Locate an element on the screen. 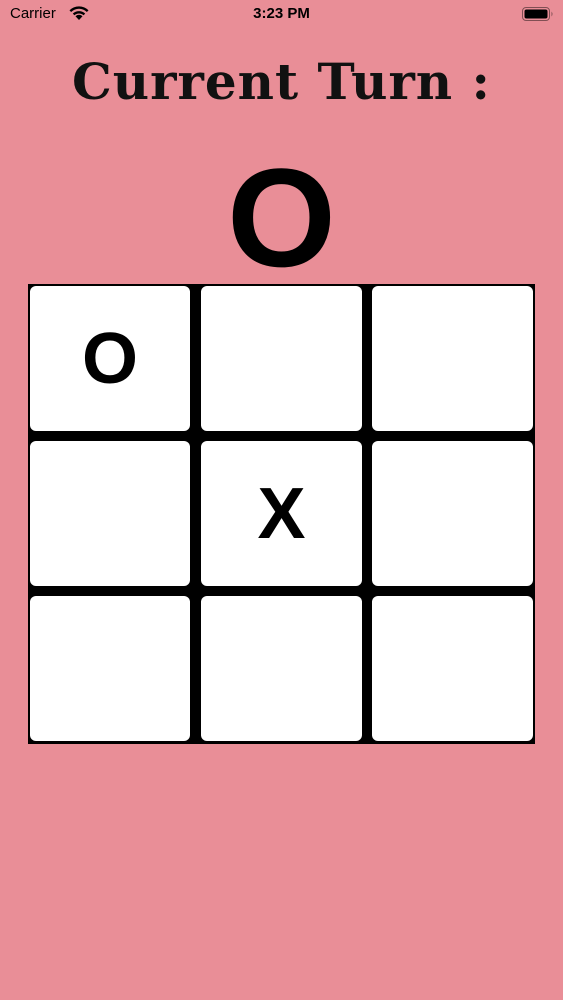 This screenshot has height=1000, width=563. status-time: 3:23 PM is located at coordinates (281, 13).